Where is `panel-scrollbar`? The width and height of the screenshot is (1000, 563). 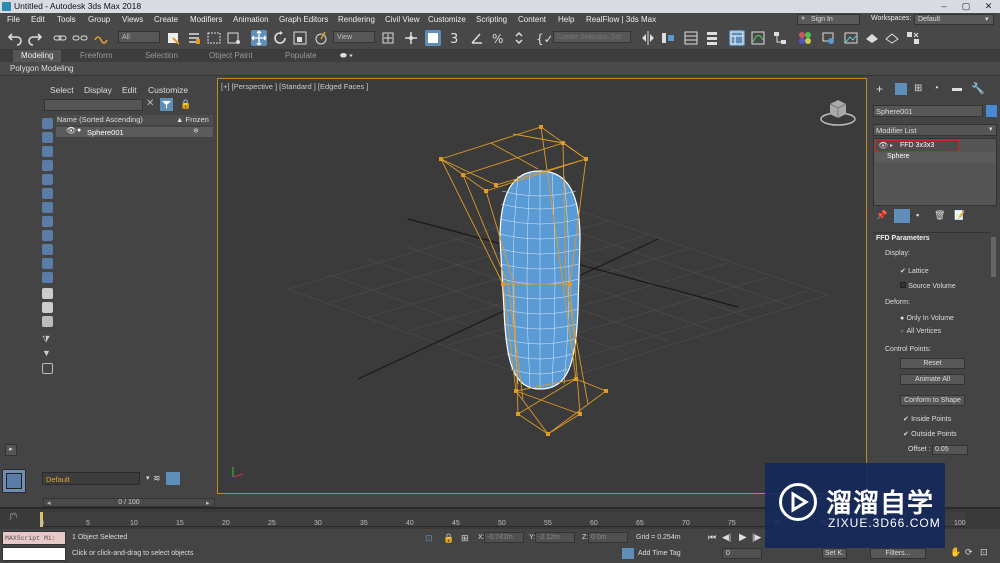 panel-scrollbar is located at coordinates (993, 257).